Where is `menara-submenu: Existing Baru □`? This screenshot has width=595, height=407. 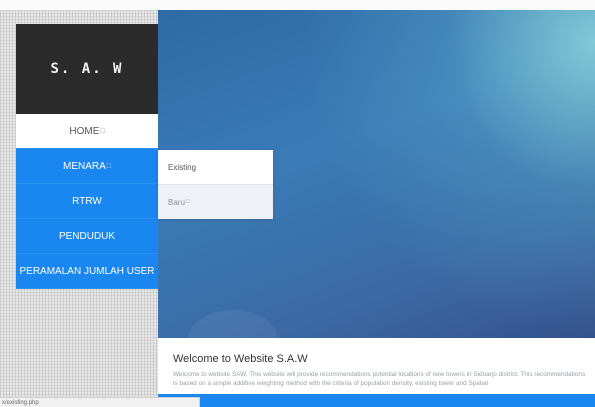
menara-submenu: Existing Baru □ is located at coordinates (215, 184).